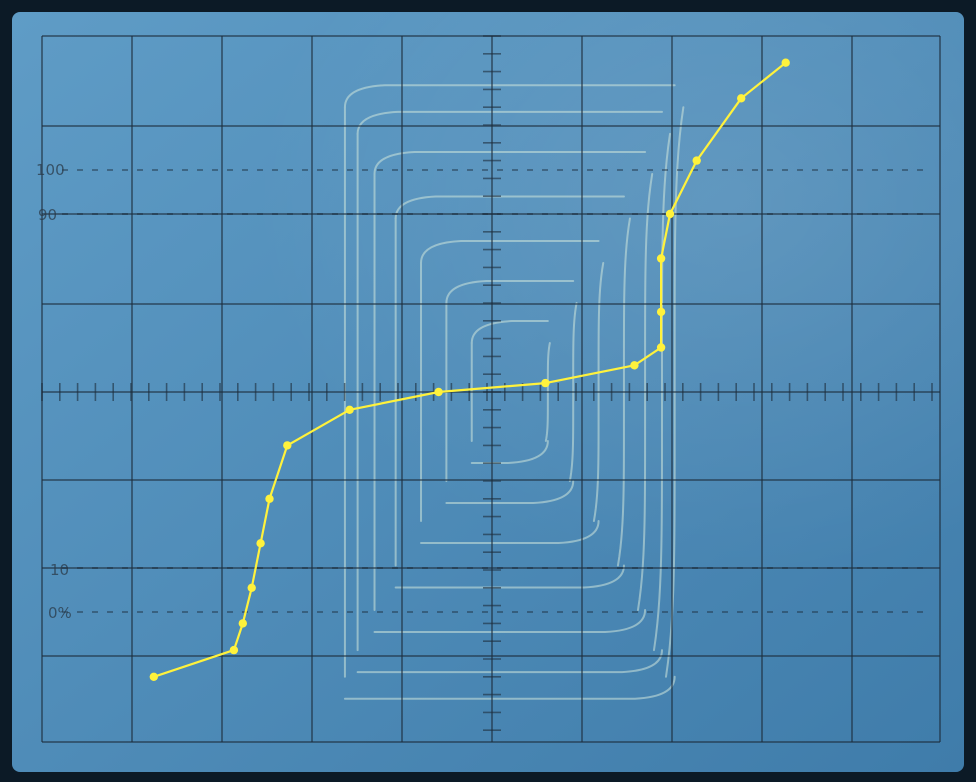 The height and width of the screenshot is (782, 976). I want to click on label-10: 10, so click(59, 570).